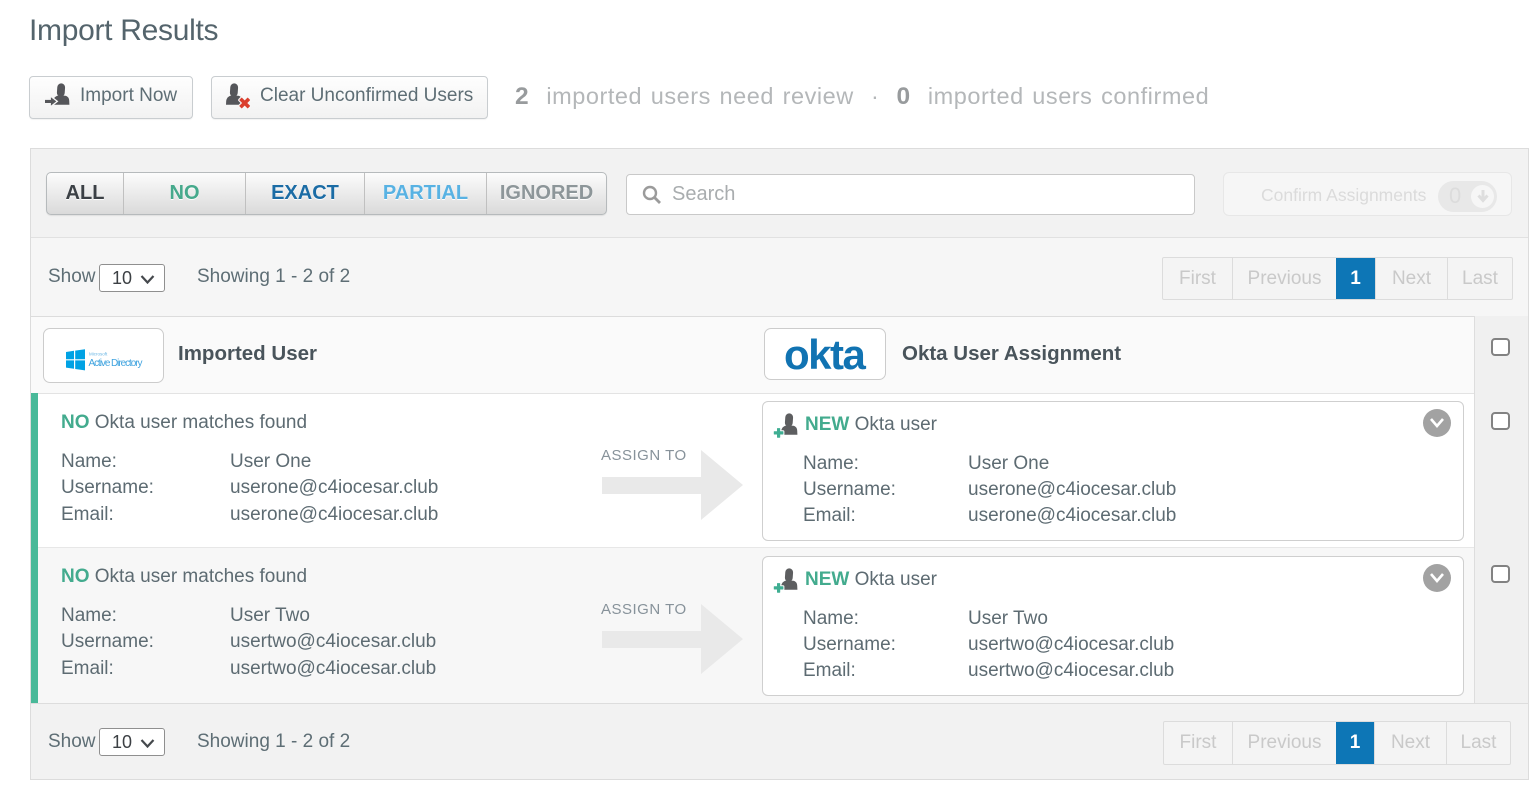 The height and width of the screenshot is (785, 1538). I want to click on svg-text: Microsoft, so click(98, 354).